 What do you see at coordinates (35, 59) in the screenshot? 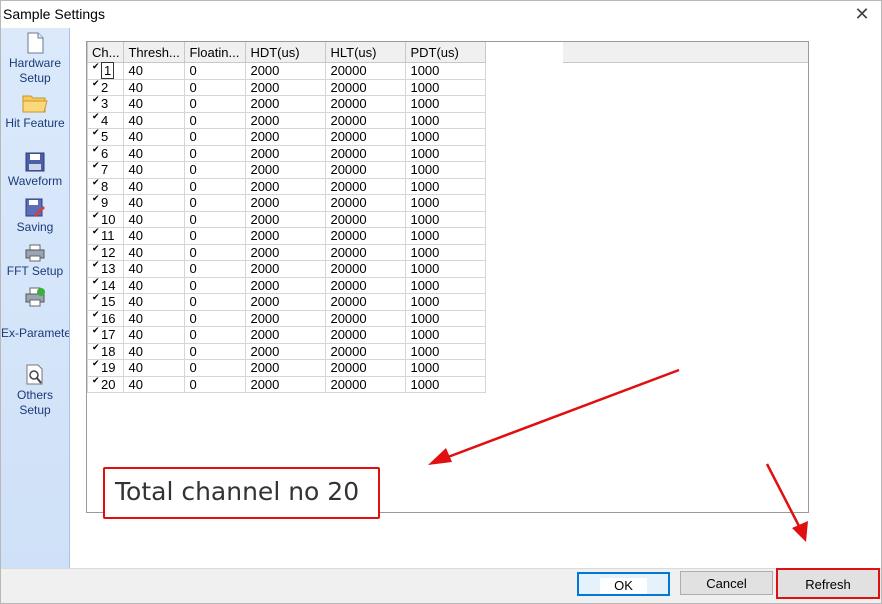
I see `sidebar-item-hardware-setup: Hardware Setup` at bounding box center [35, 59].